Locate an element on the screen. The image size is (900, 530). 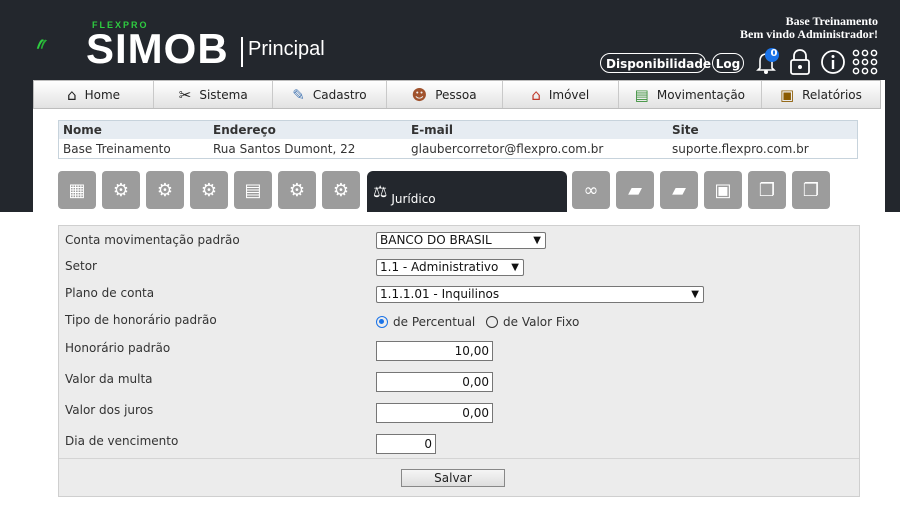
cabinet-icon: ▦ is located at coordinates (77, 190).